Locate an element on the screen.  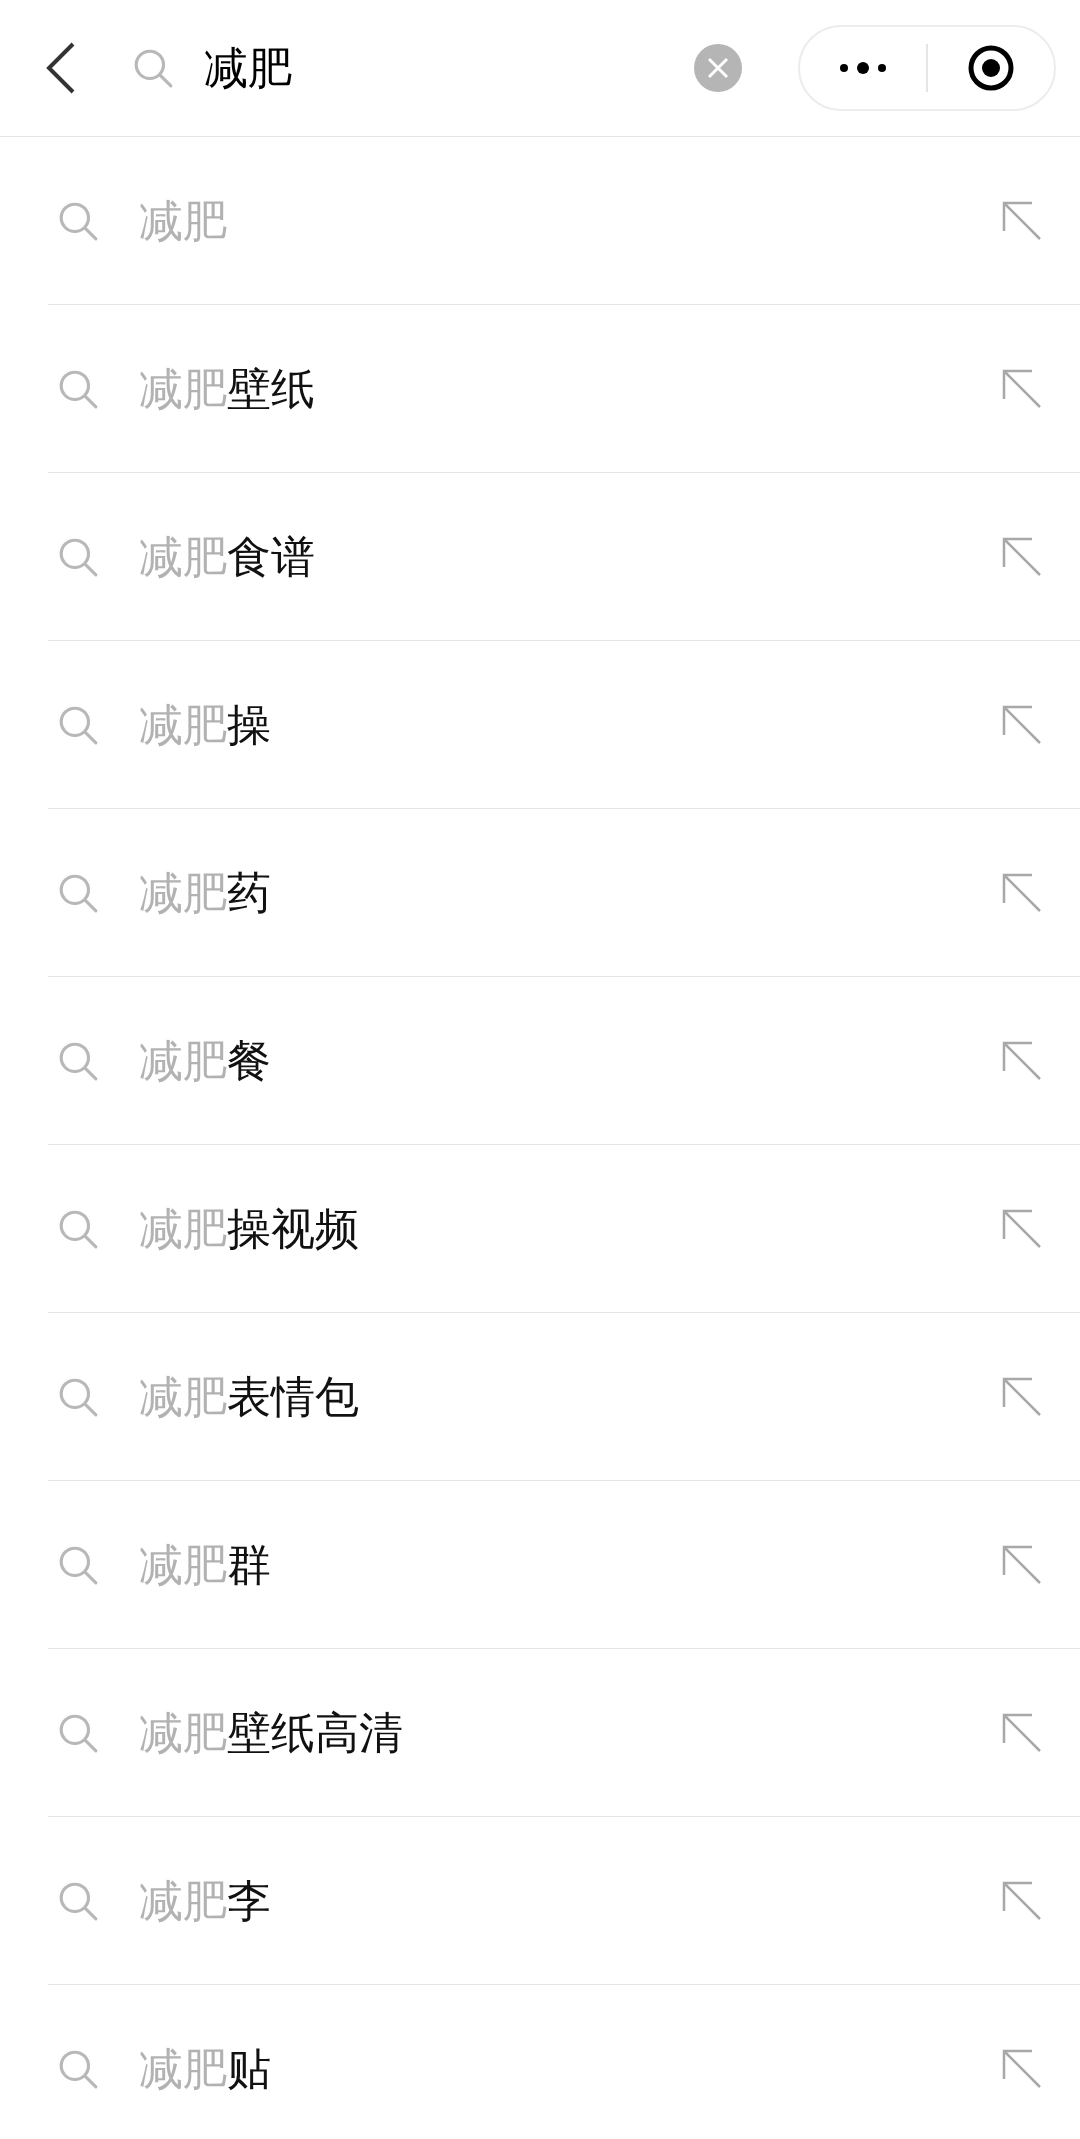
suggestion-item: 减肥药 is located at coordinates (205, 892).